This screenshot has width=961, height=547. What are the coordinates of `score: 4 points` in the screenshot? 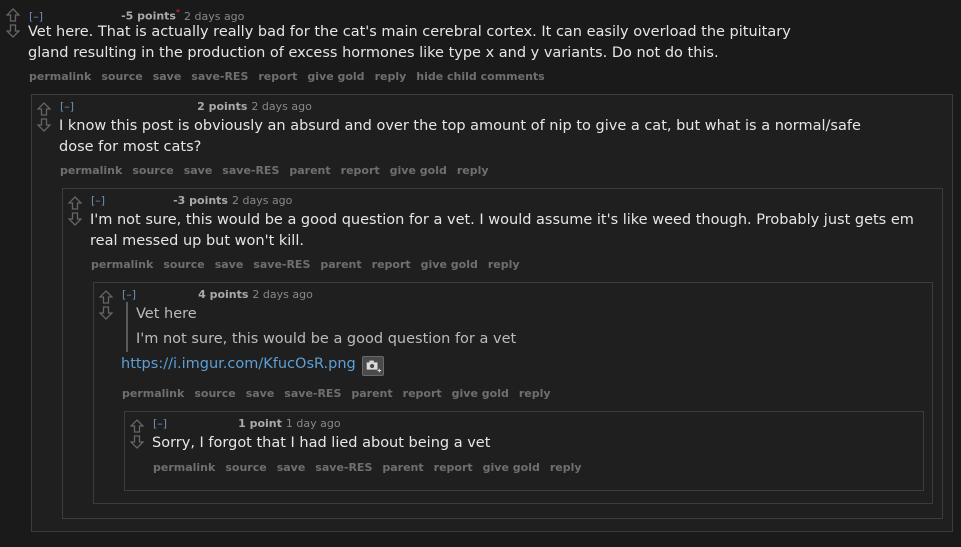 It's located at (223, 294).